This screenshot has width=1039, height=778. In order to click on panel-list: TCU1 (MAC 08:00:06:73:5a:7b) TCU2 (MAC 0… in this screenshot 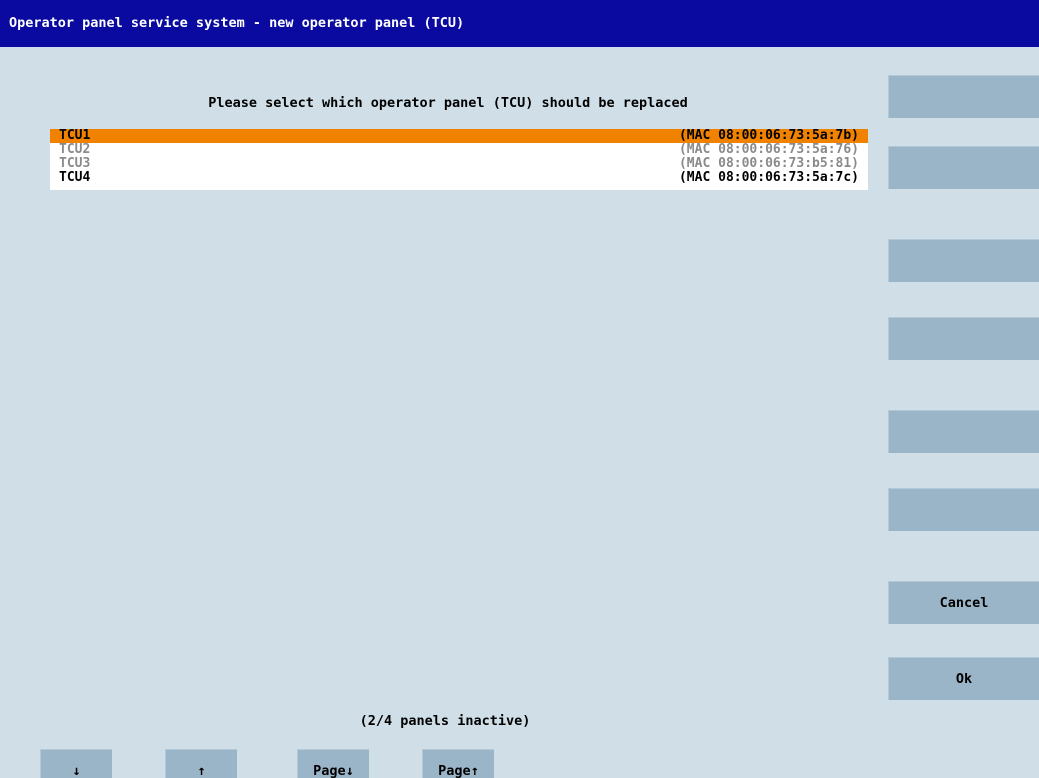, I will do `click(459, 159)`.